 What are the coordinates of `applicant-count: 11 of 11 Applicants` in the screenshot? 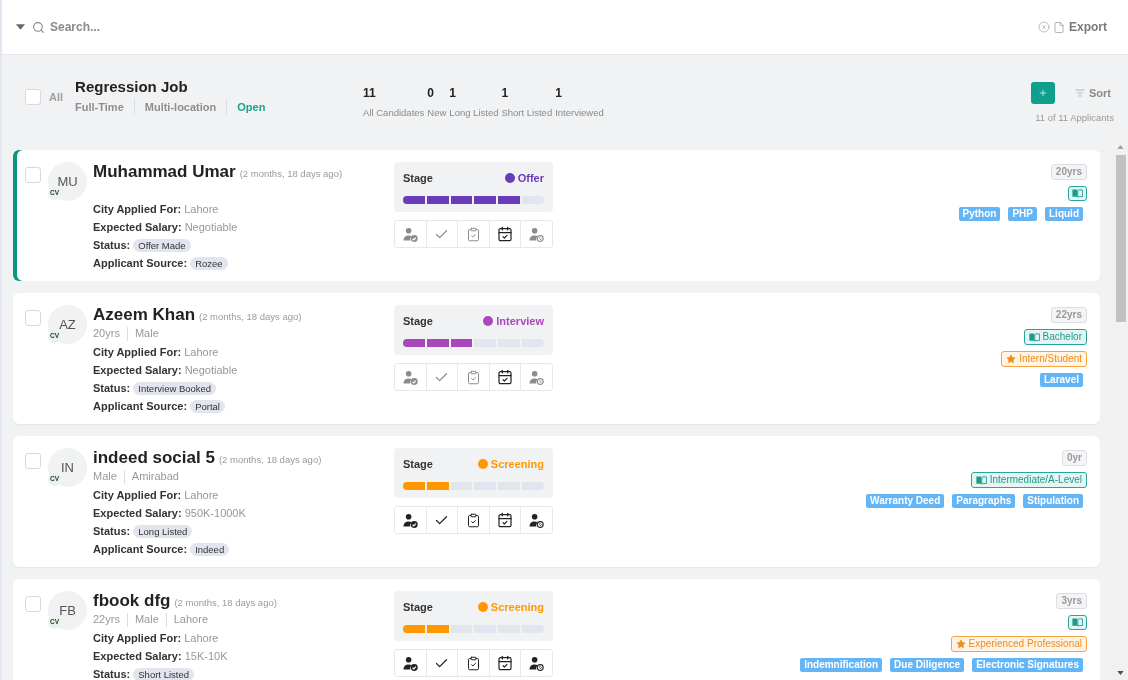 It's located at (1074, 118).